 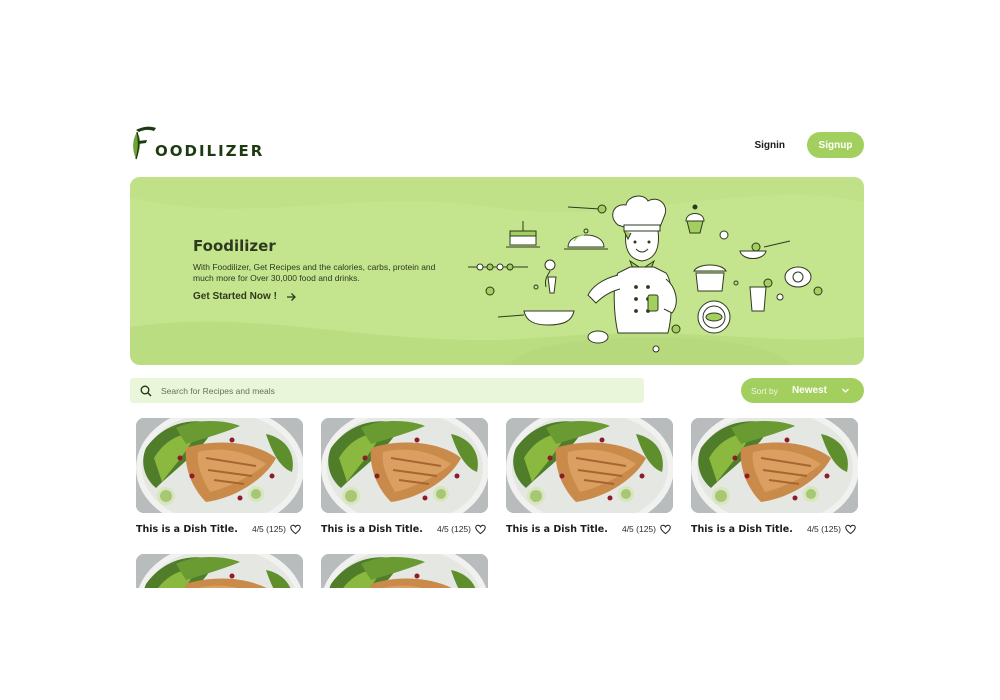 I want to click on get-started-label: Get Started Now !, so click(x=235, y=296).